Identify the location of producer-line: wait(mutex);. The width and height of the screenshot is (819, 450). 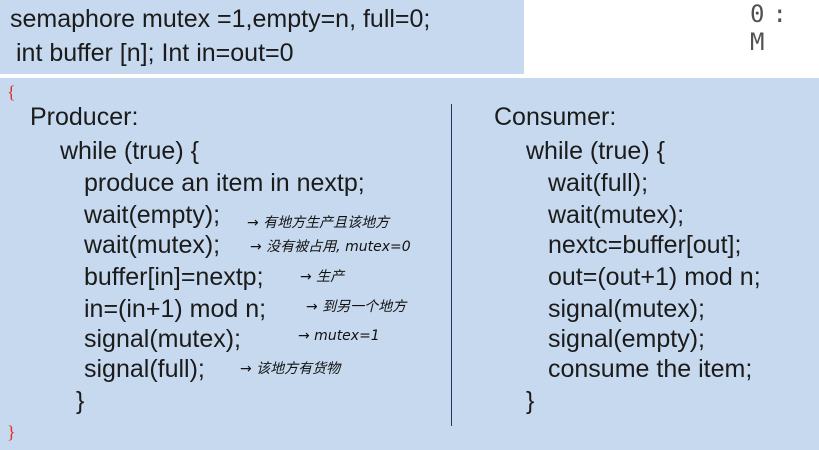
(152, 245).